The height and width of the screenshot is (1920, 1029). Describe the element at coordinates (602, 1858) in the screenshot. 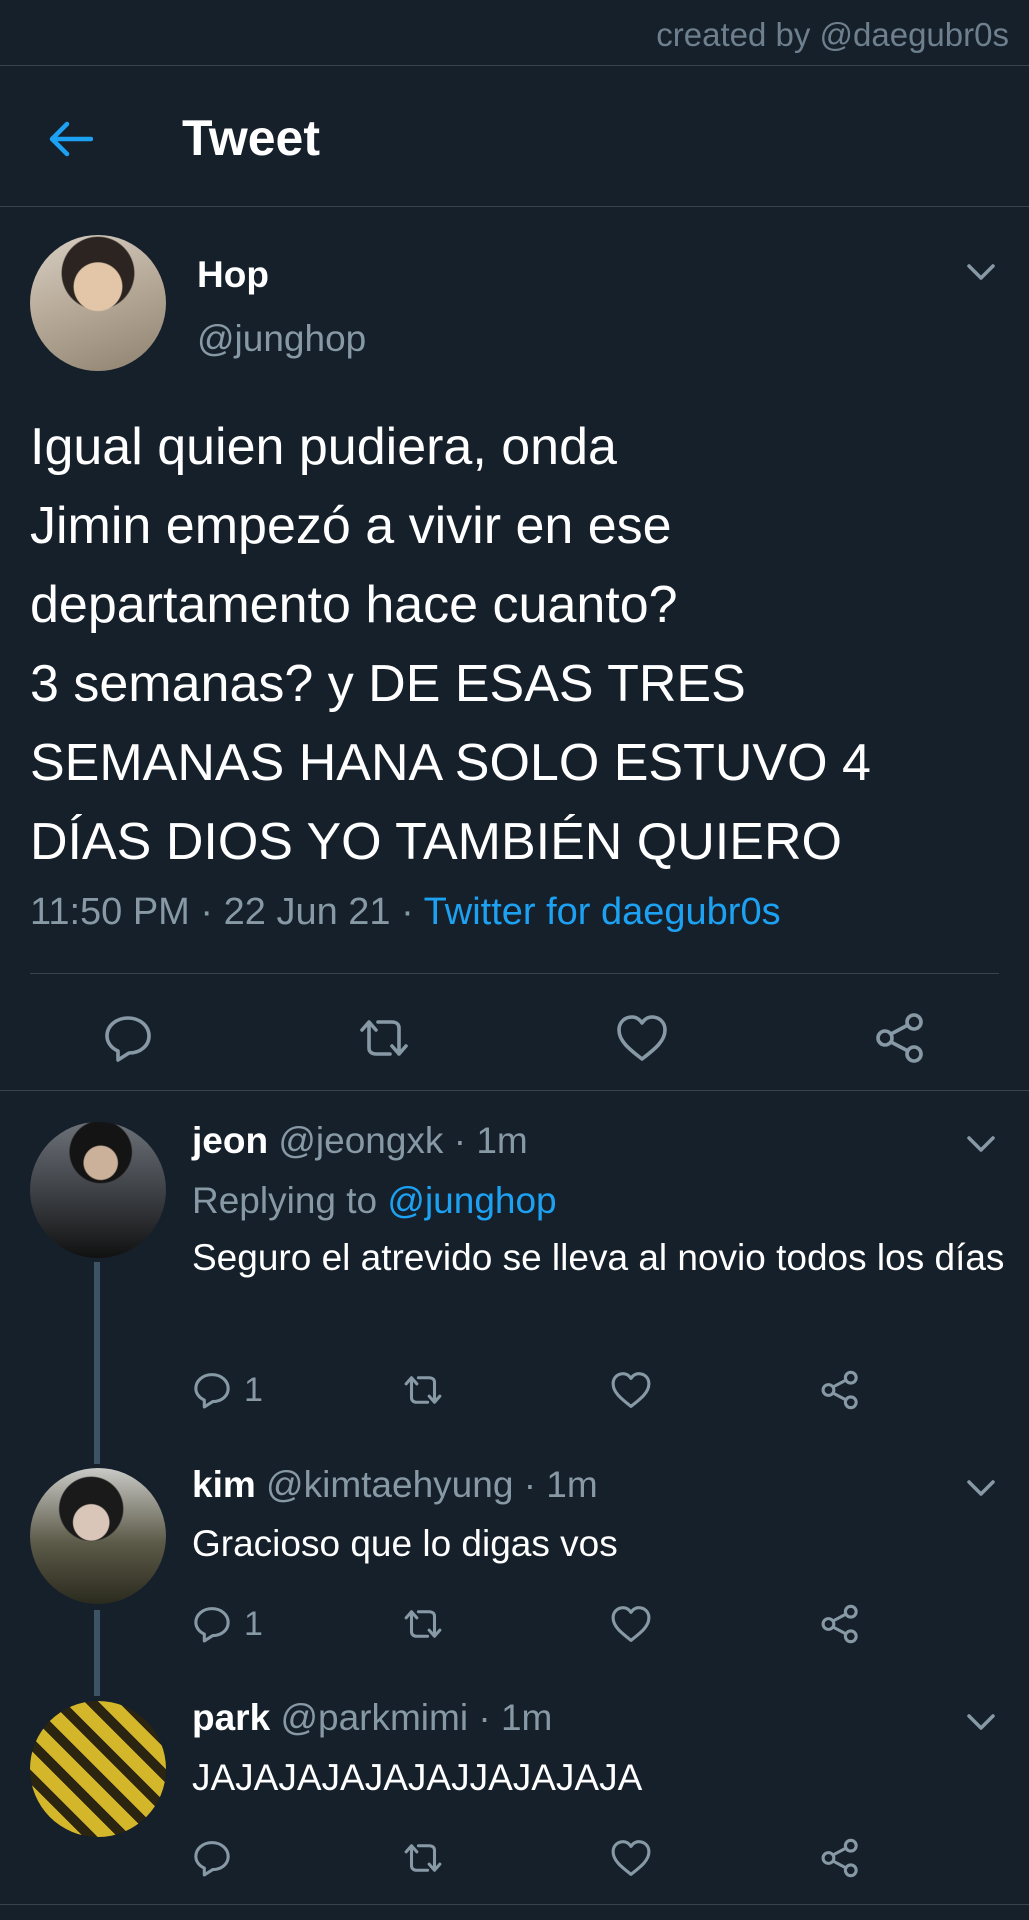

I see `reply-actions` at that location.